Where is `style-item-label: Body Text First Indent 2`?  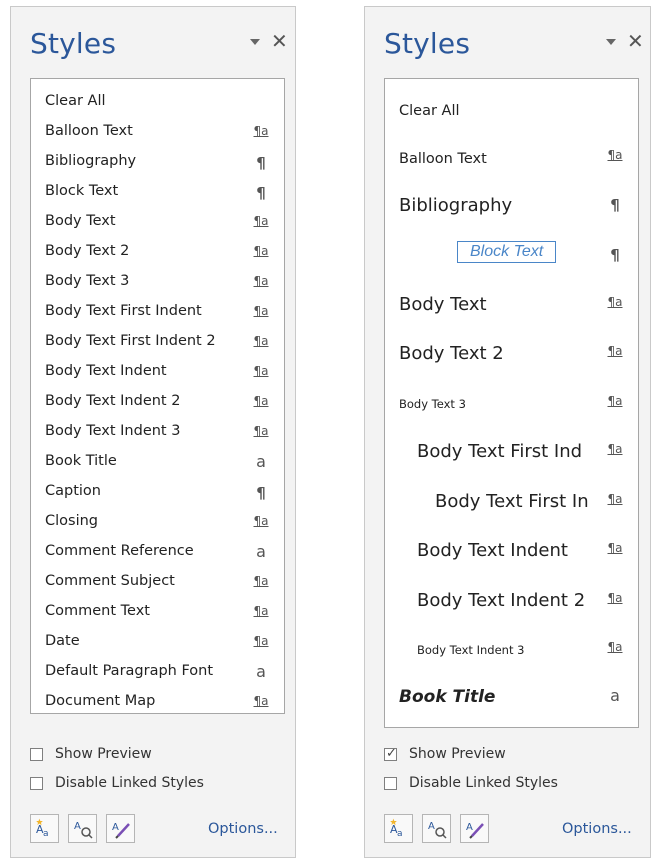
style-item-label: Body Text First Indent 2 is located at coordinates (130, 341).